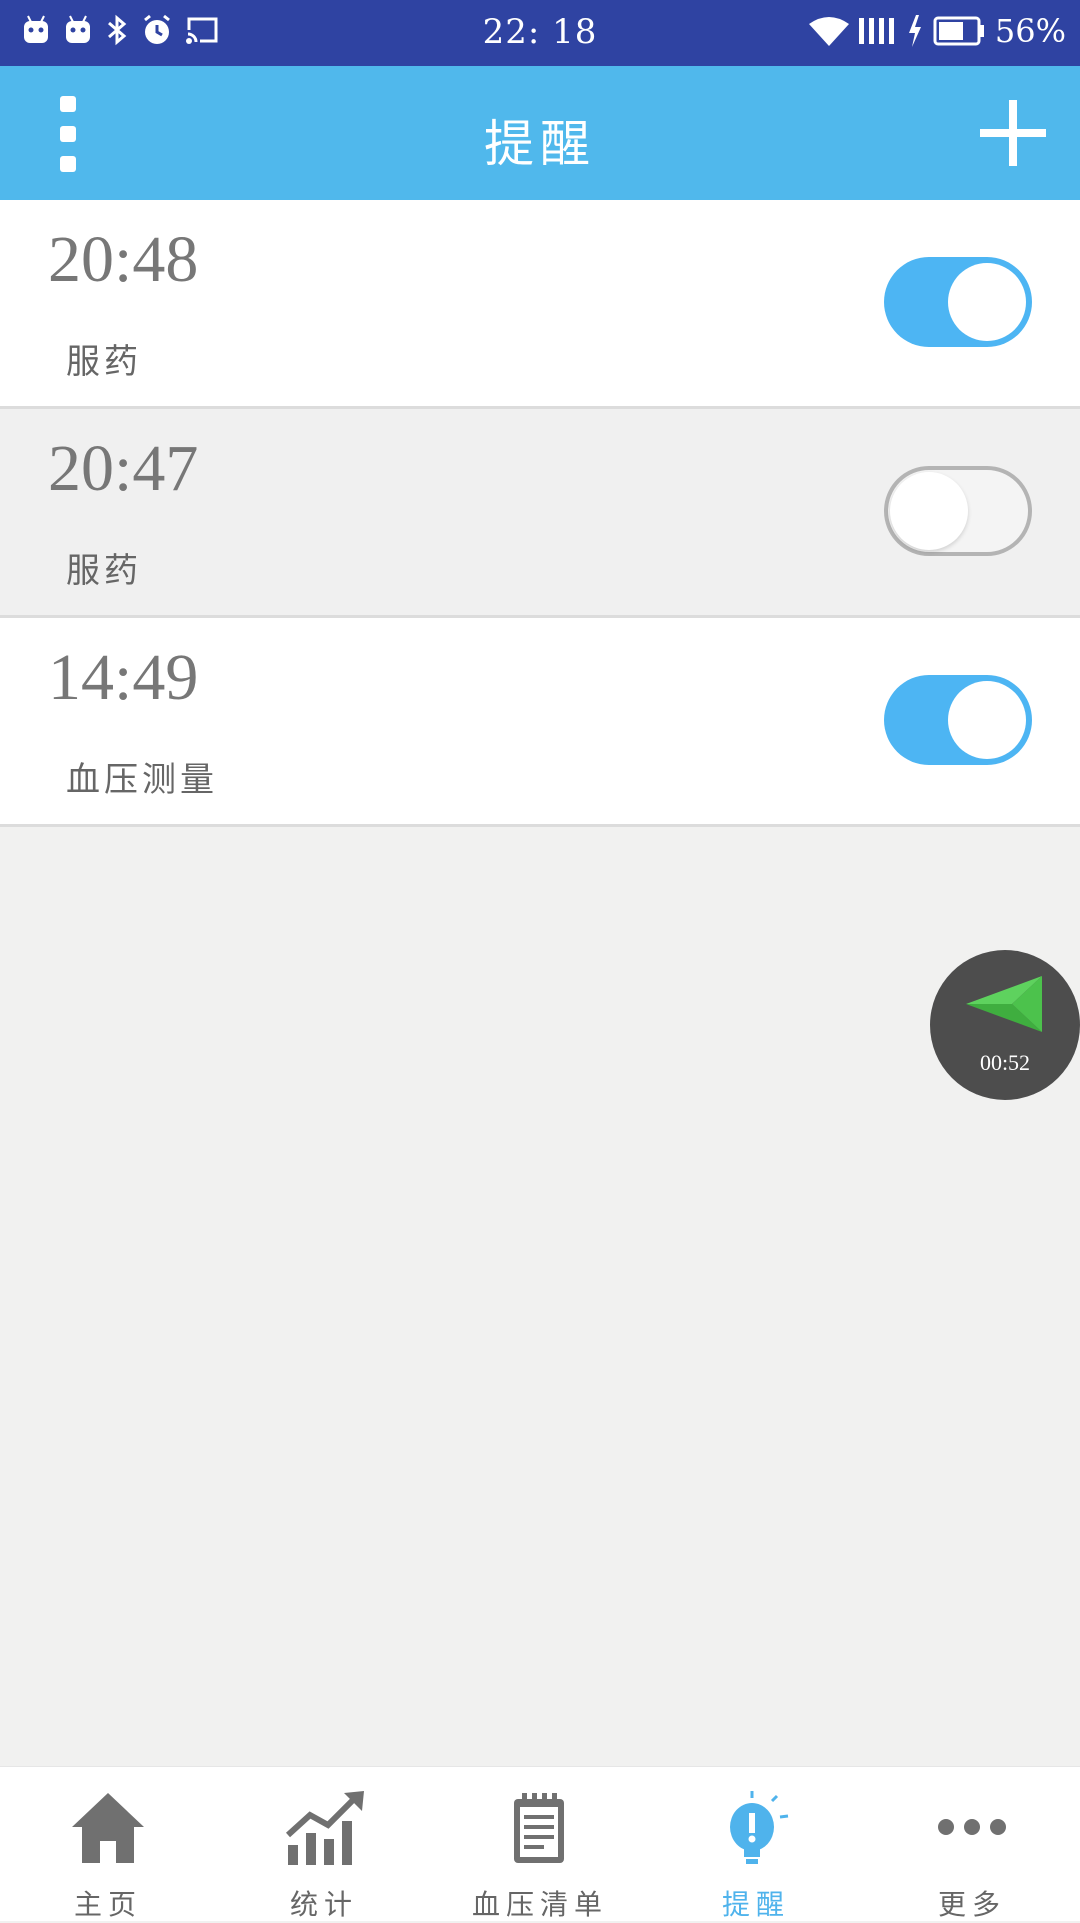 This screenshot has height=1923, width=1080. I want to click on tab-reminder: 提醒, so click(756, 1844).